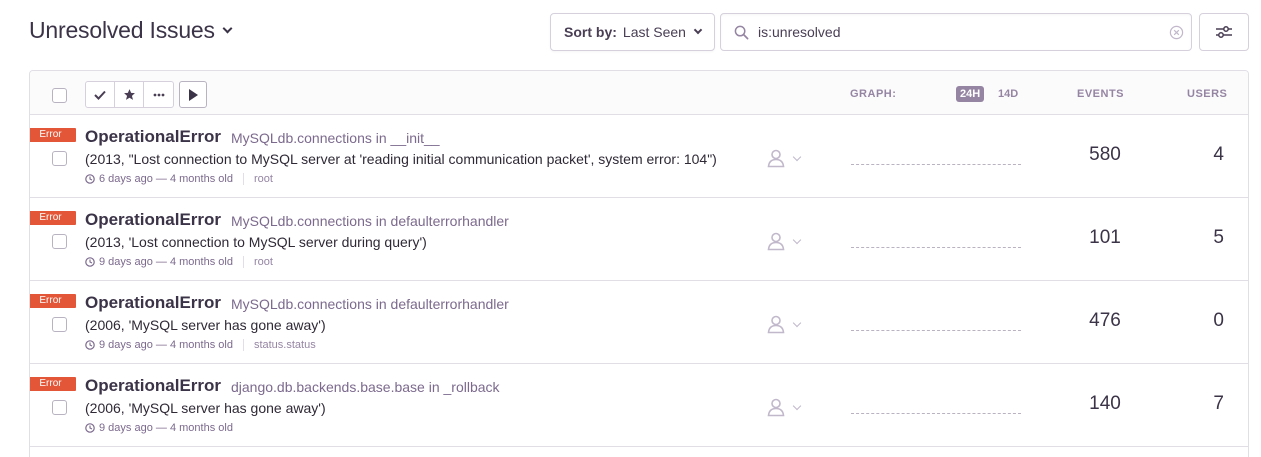  I want to click on page-title: Unresolved Issues, so click(131, 30).